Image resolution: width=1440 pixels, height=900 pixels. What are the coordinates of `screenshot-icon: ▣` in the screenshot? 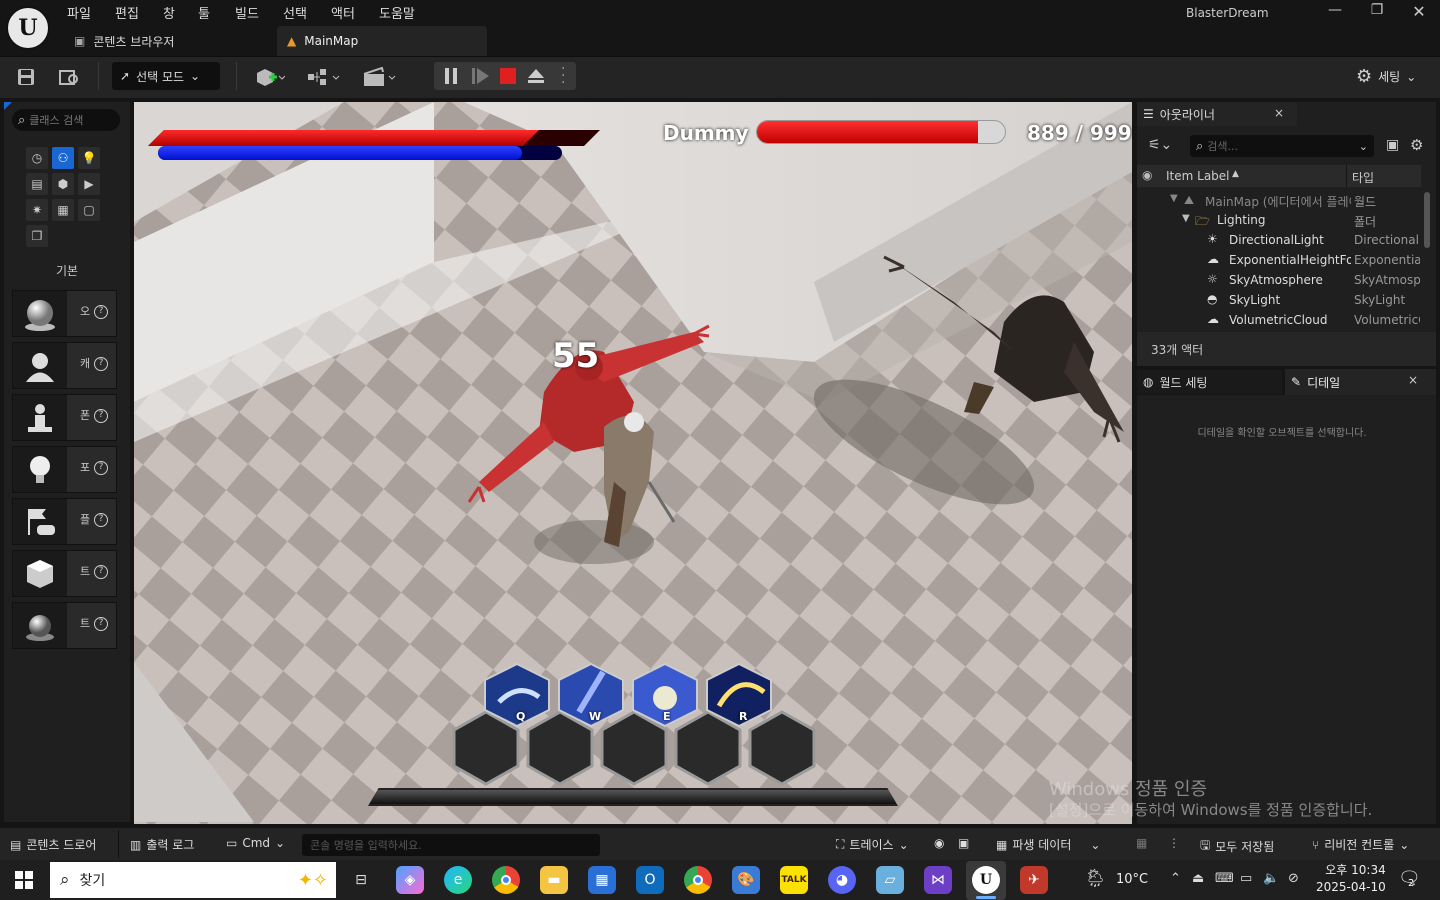 It's located at (963, 843).